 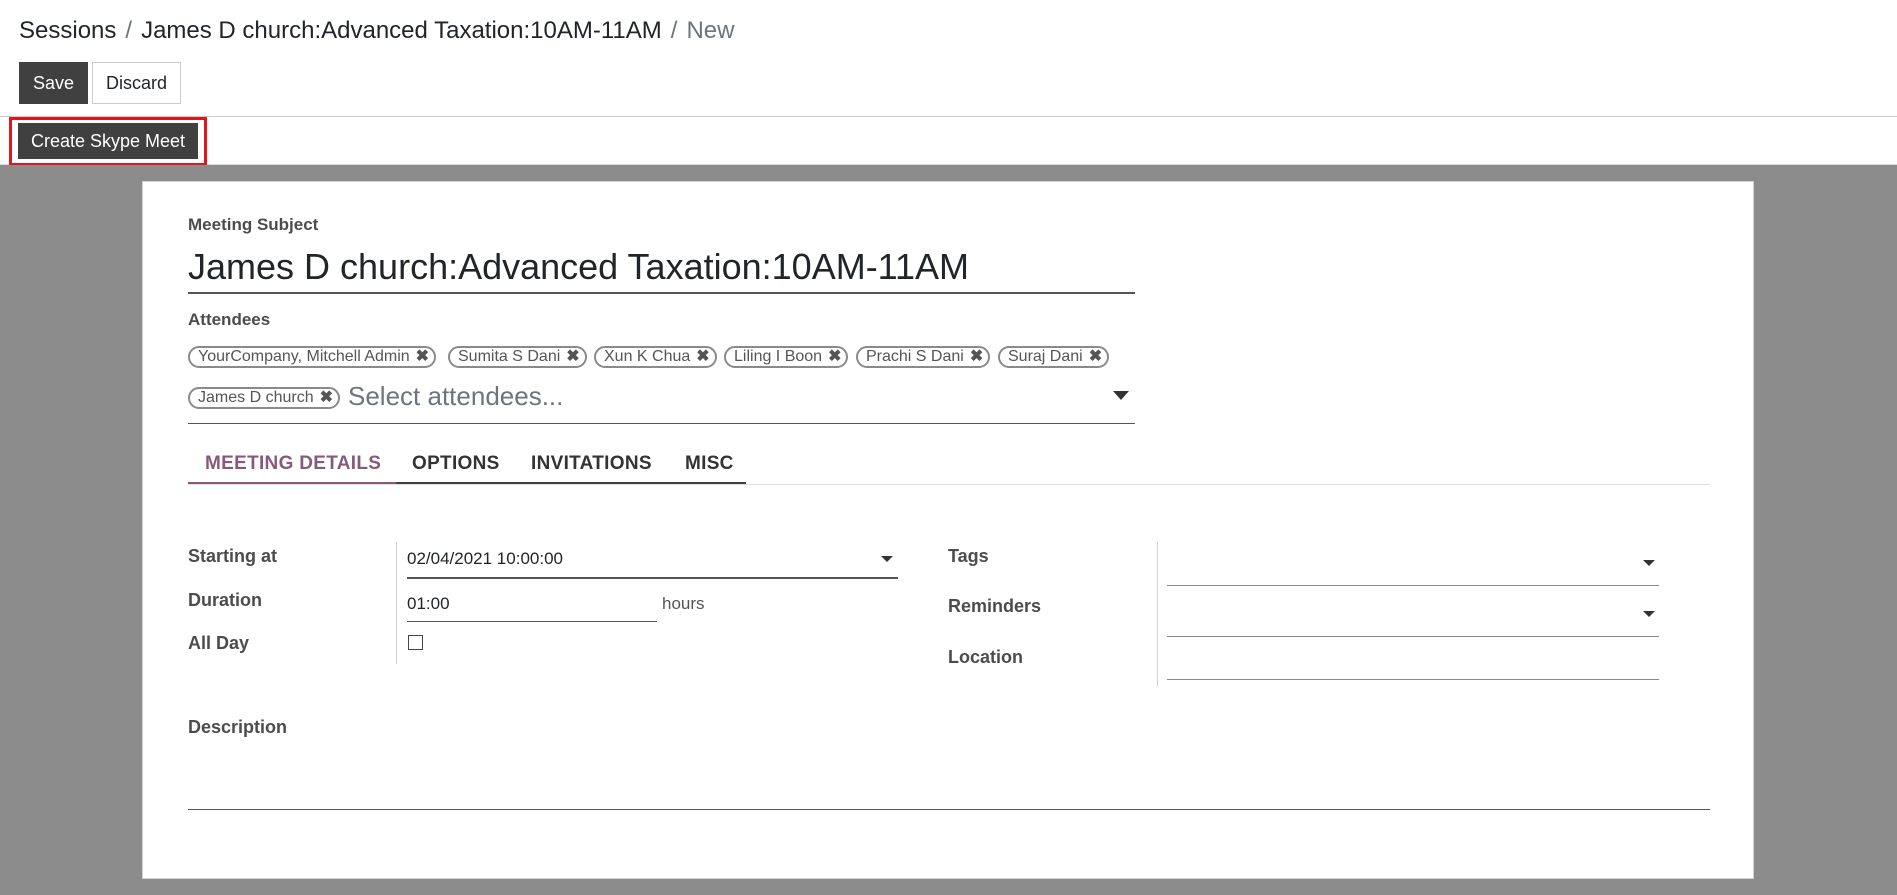 I want to click on description-label: Description, so click(x=238, y=727).